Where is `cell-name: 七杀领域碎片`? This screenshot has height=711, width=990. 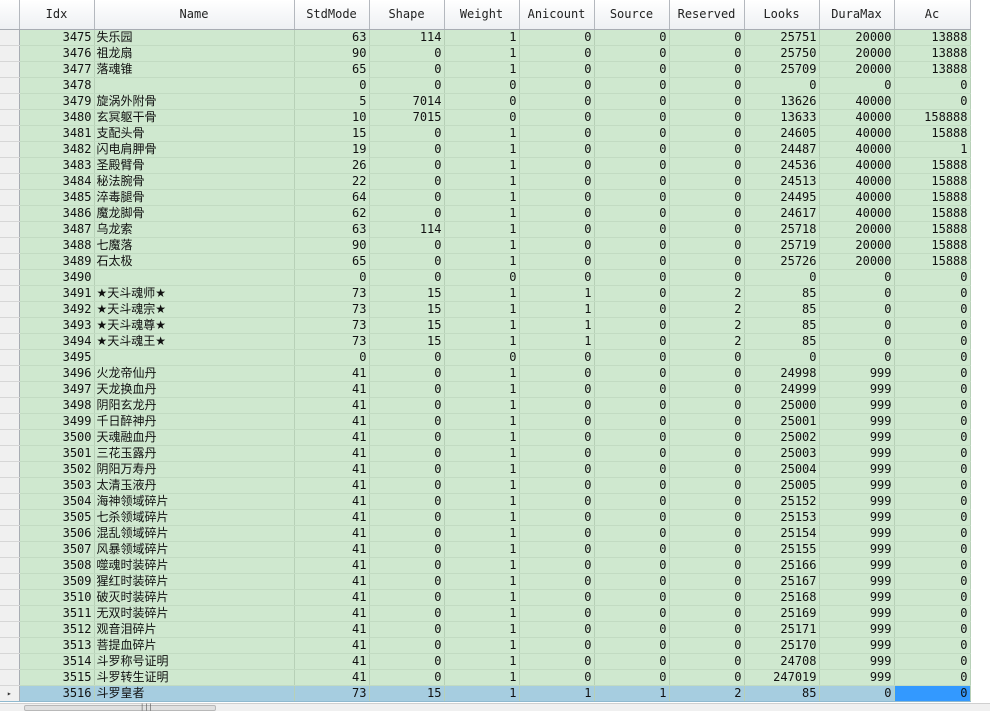
cell-name: 七杀领域碎片 is located at coordinates (194, 517).